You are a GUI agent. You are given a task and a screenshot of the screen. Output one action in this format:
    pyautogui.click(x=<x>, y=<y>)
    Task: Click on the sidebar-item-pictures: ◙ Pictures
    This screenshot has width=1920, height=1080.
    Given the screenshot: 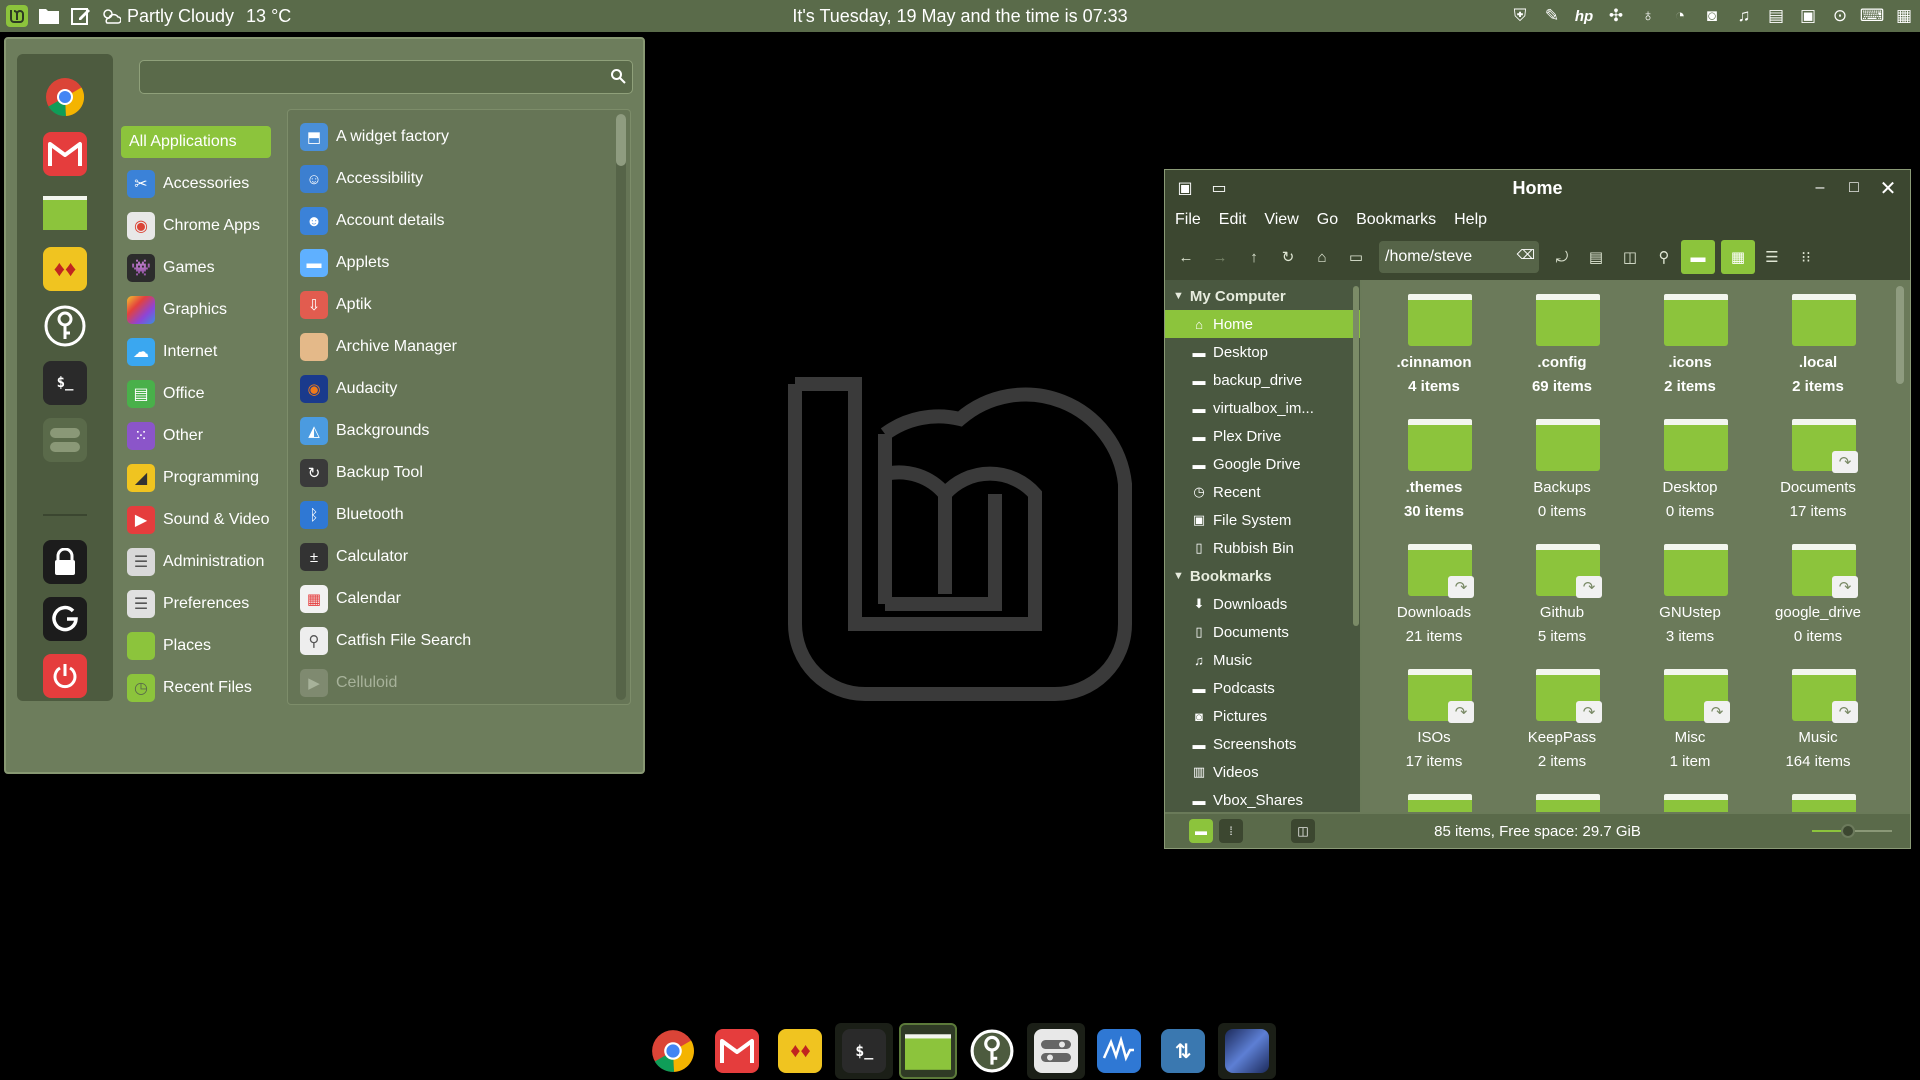 What is the action you would take?
    pyautogui.click(x=1262, y=716)
    